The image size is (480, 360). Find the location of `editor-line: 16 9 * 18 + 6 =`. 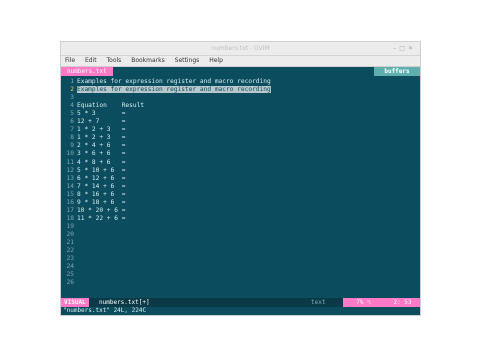

editor-line: 16 9 * 18 + 6 = is located at coordinates (93, 202).